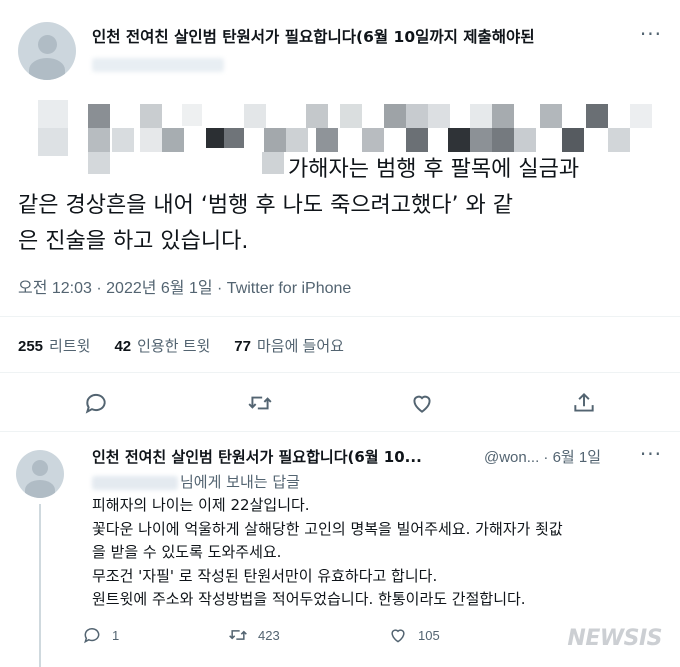  I want to click on retweet-button: 423, so click(254, 635).